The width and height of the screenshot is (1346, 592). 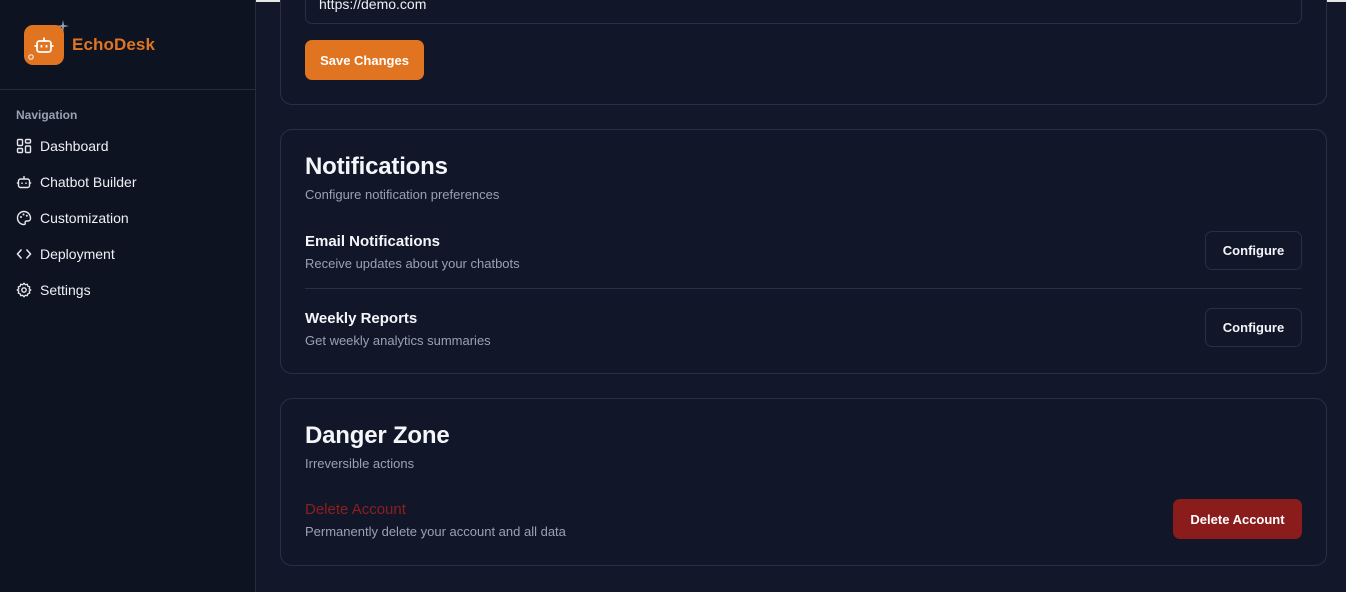 I want to click on card-title: Danger Zone, so click(x=377, y=435).